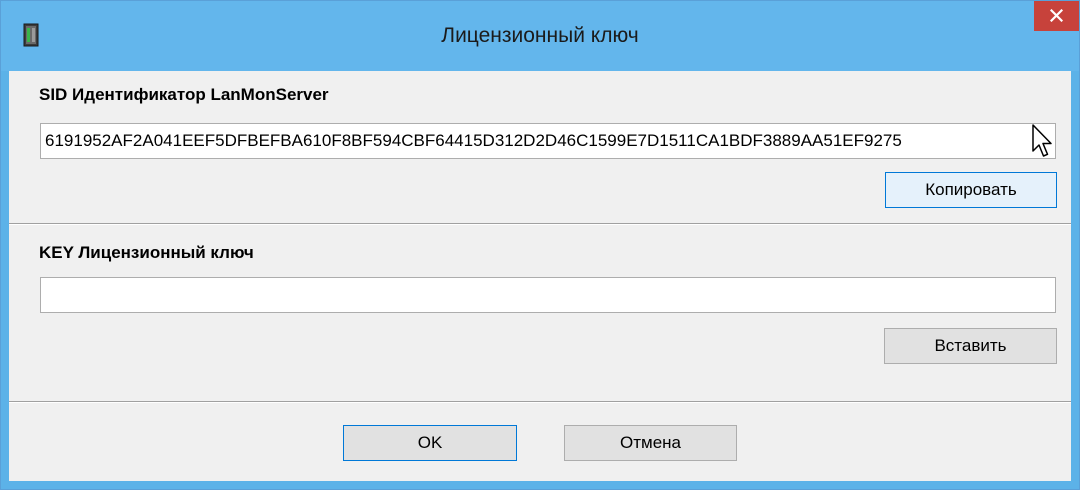  I want to click on close-button, so click(1056, 16).